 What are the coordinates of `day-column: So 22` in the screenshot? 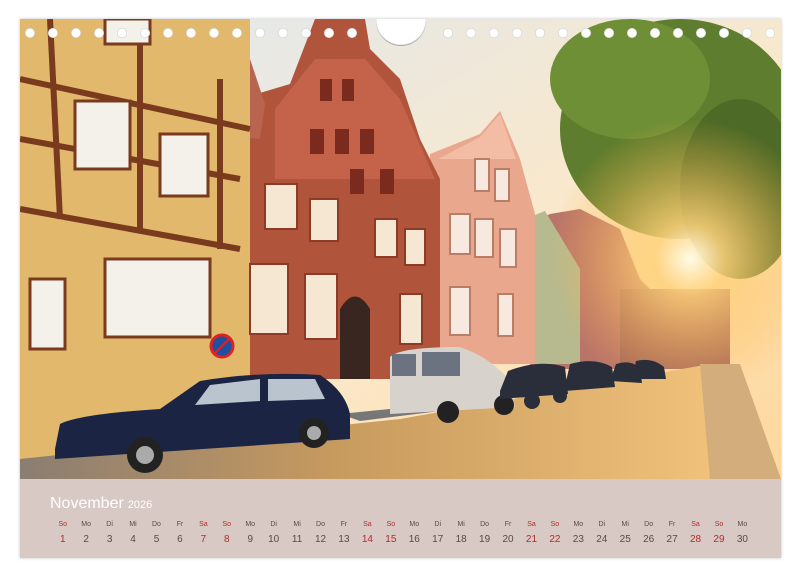 It's located at (554, 533).